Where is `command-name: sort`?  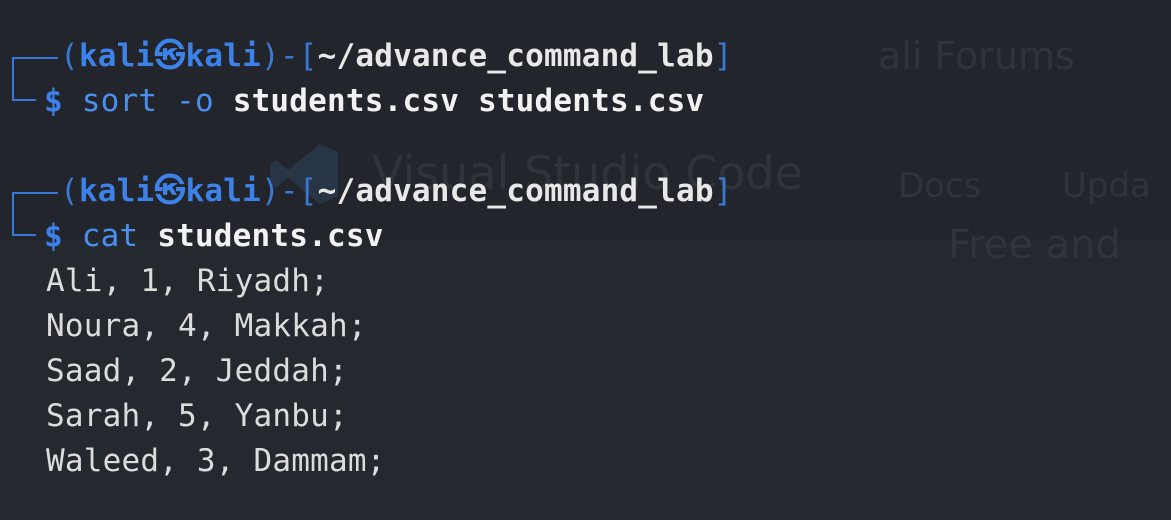 command-name: sort is located at coordinates (119, 101).